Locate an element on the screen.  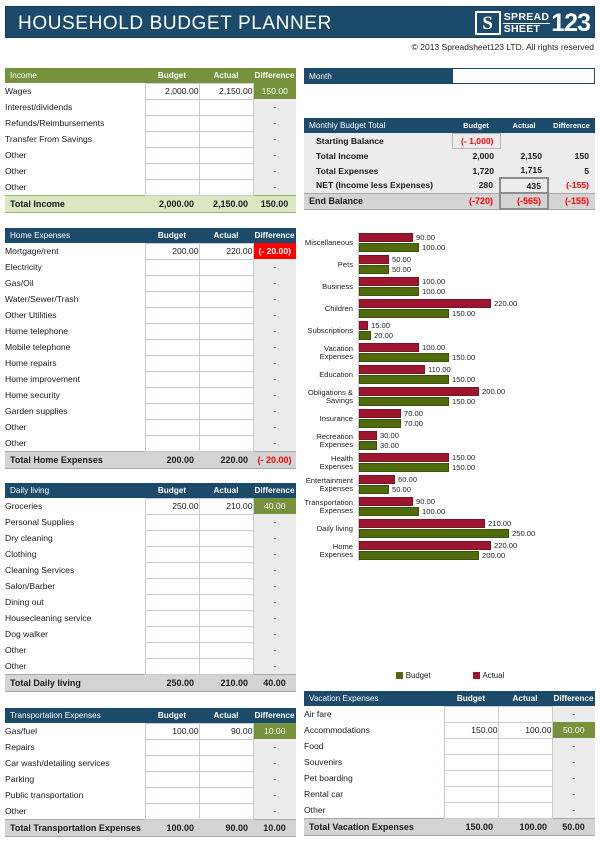
chart-bar-budget is located at coordinates (404, 467).